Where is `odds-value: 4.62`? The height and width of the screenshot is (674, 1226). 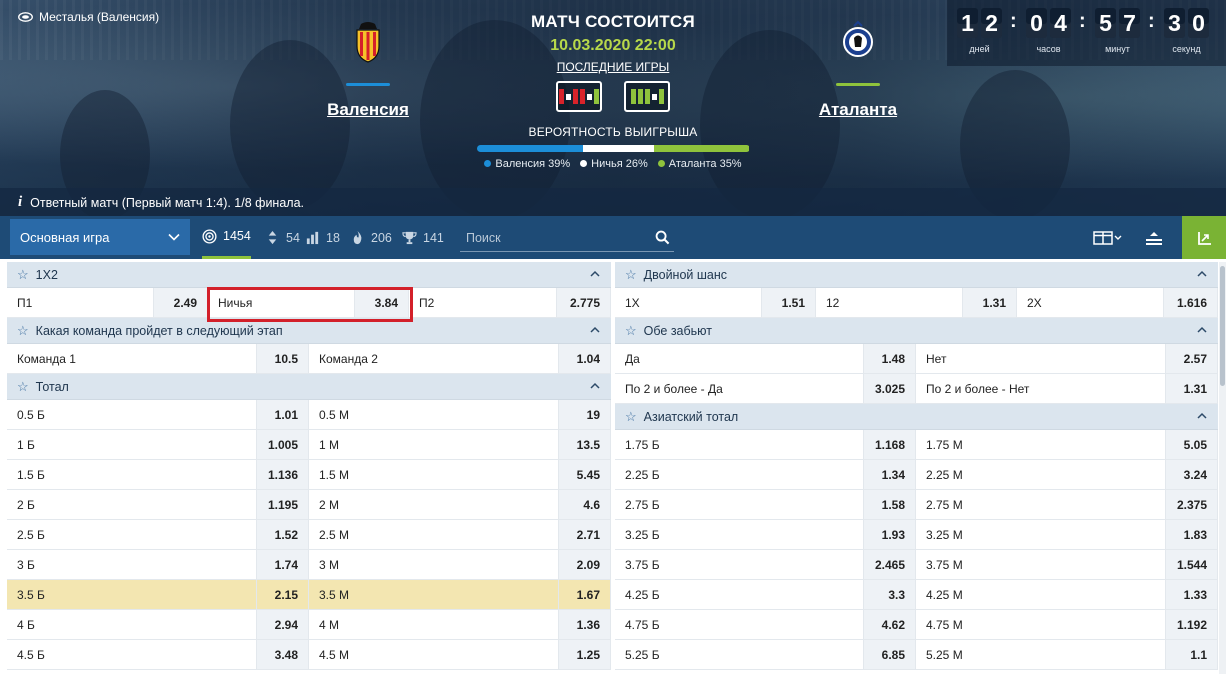
odds-value: 4.62 is located at coordinates (889, 624).